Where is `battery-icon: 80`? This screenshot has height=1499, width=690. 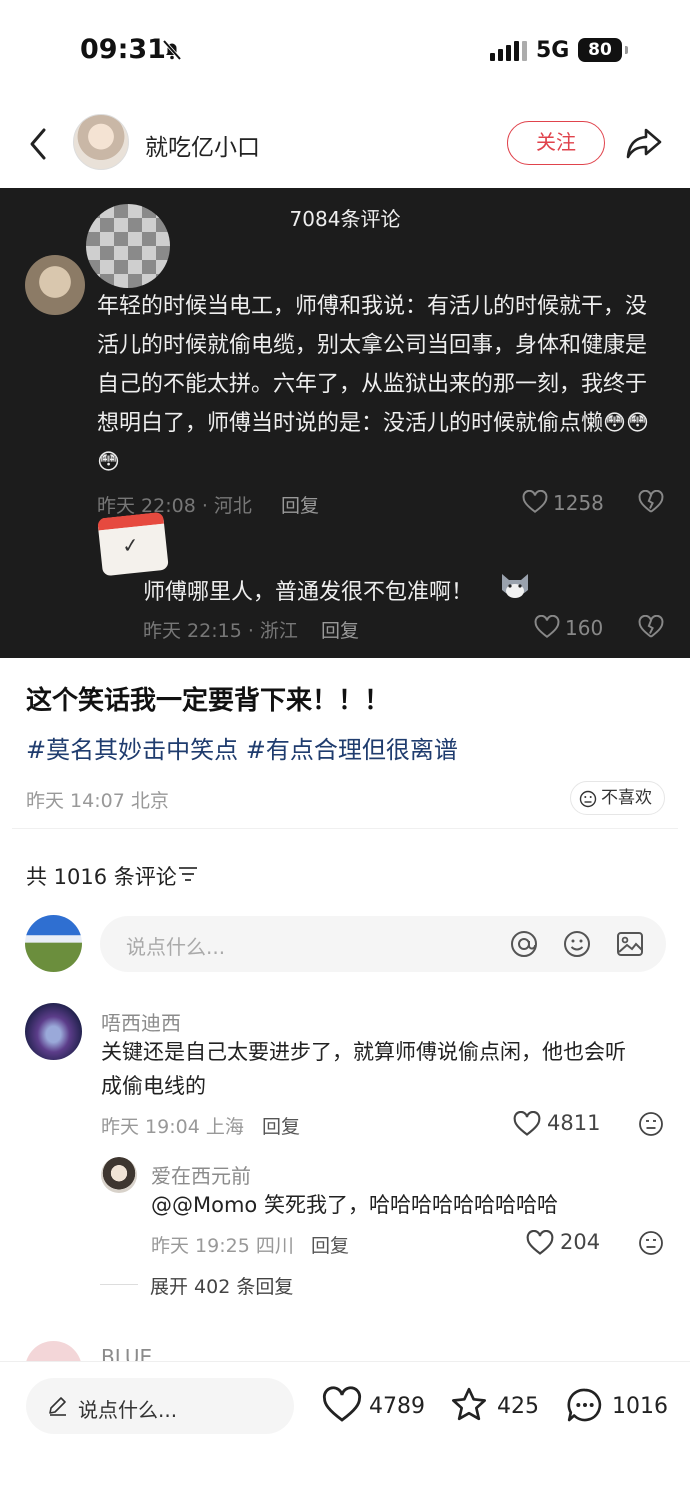 battery-icon: 80 is located at coordinates (603, 50).